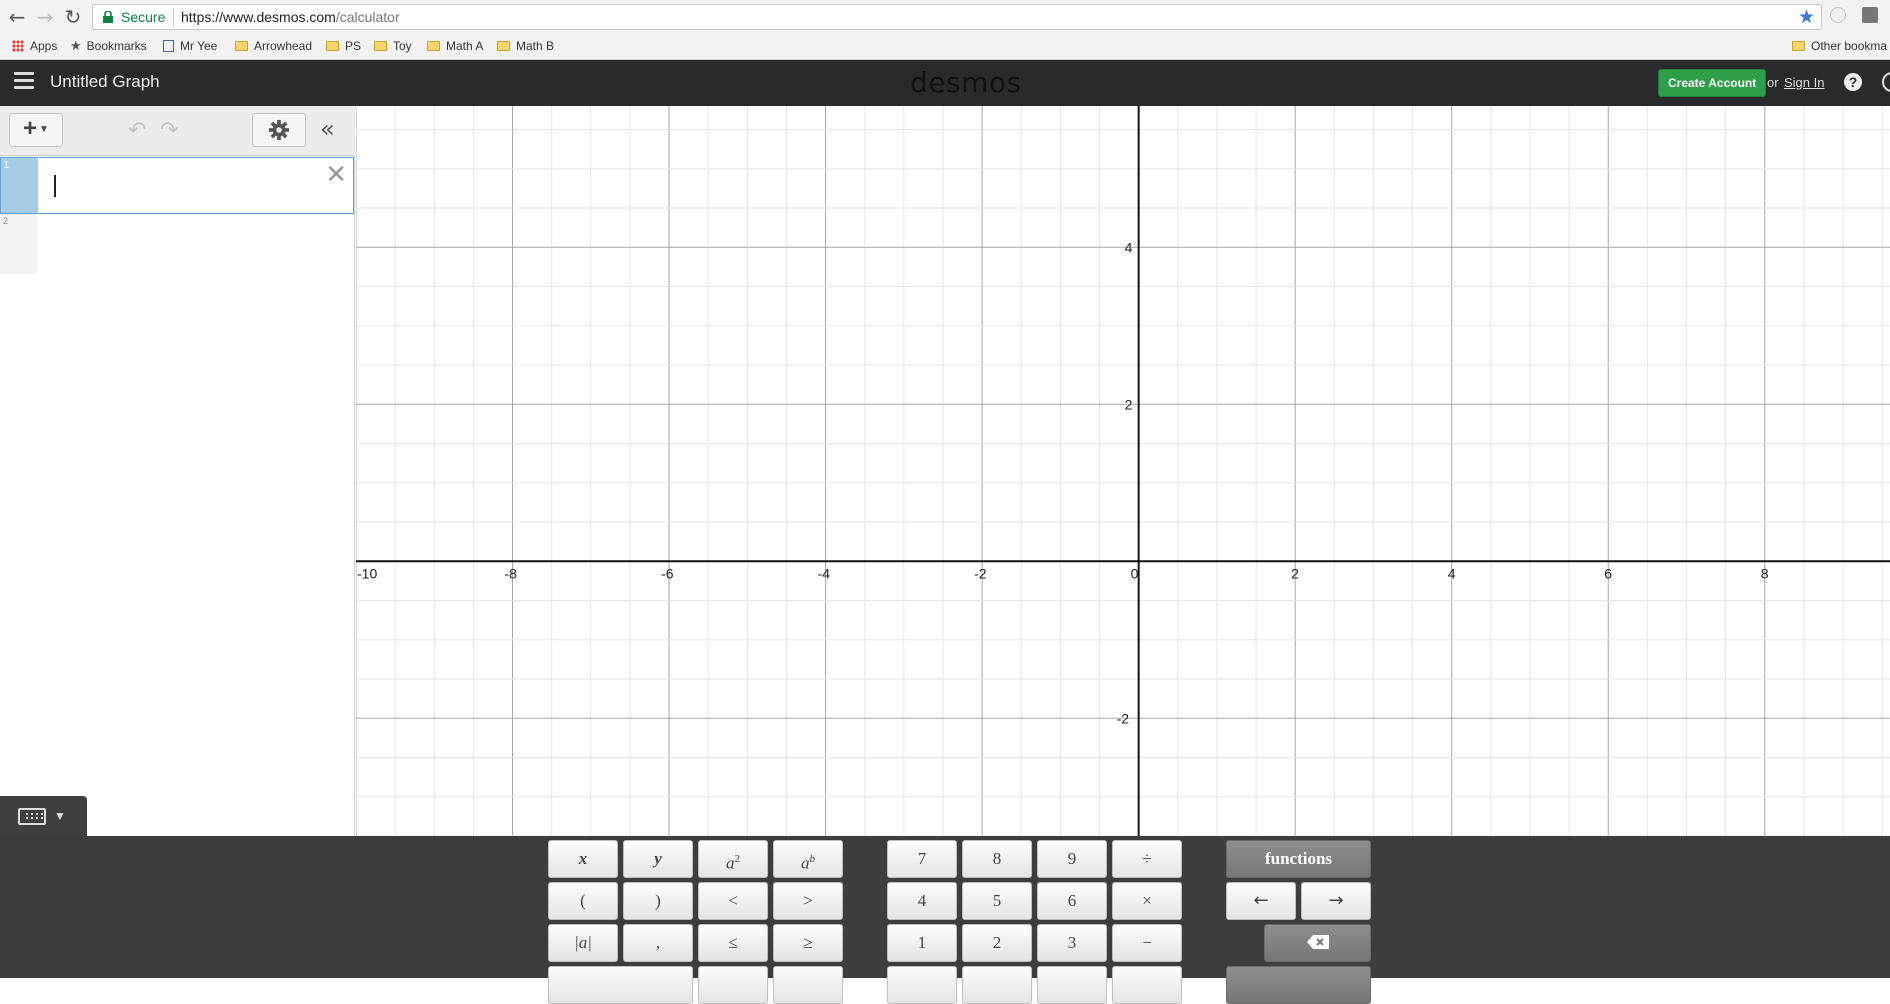  I want to click on x-tick-label: -8, so click(511, 573).